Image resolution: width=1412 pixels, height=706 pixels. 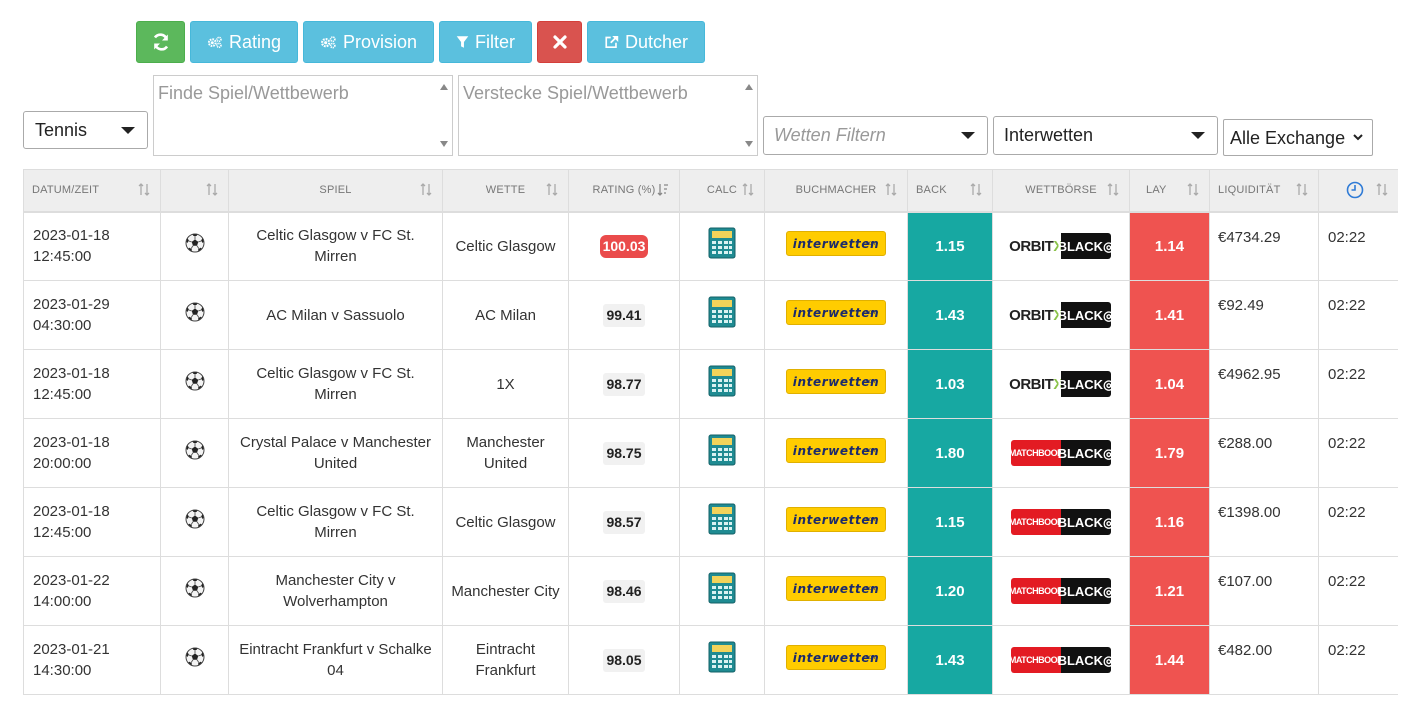 What do you see at coordinates (646, 42) in the screenshot?
I see `dutcher-button: Dutcher` at bounding box center [646, 42].